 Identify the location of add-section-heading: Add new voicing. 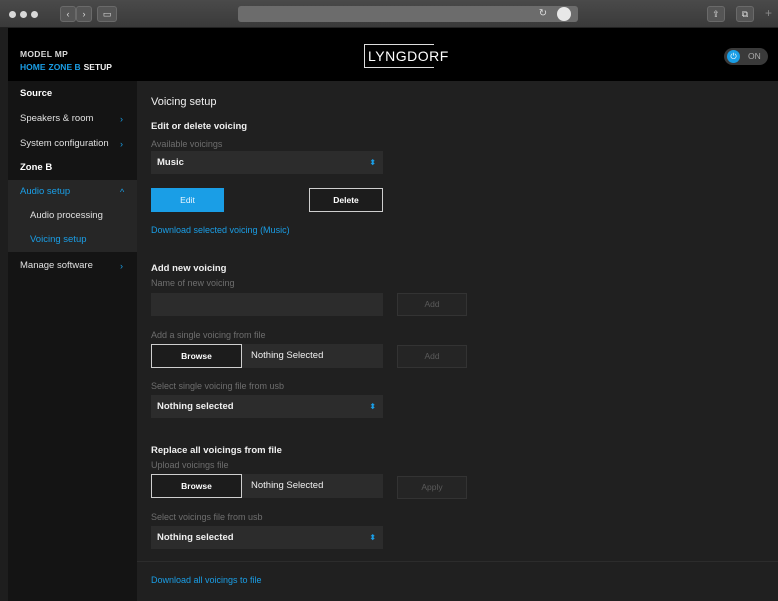
(189, 268).